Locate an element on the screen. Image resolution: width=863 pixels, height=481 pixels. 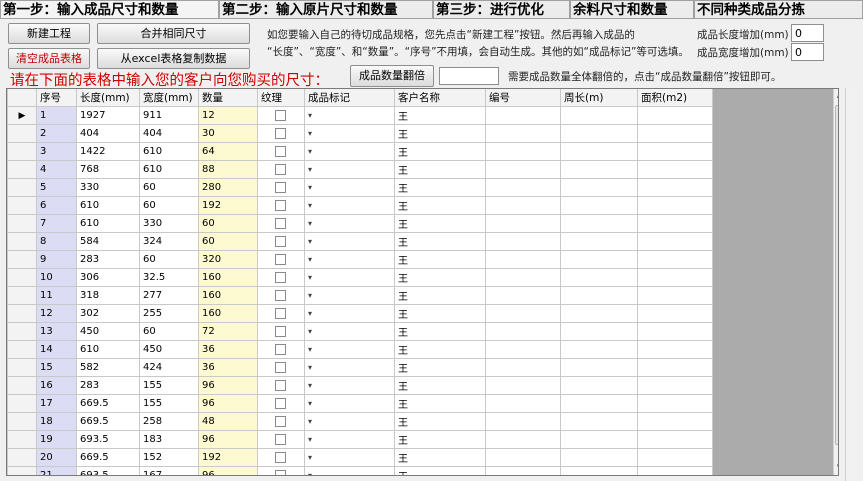
table-row: 7 610 330 60 ▾ 王 is located at coordinates (360, 223).